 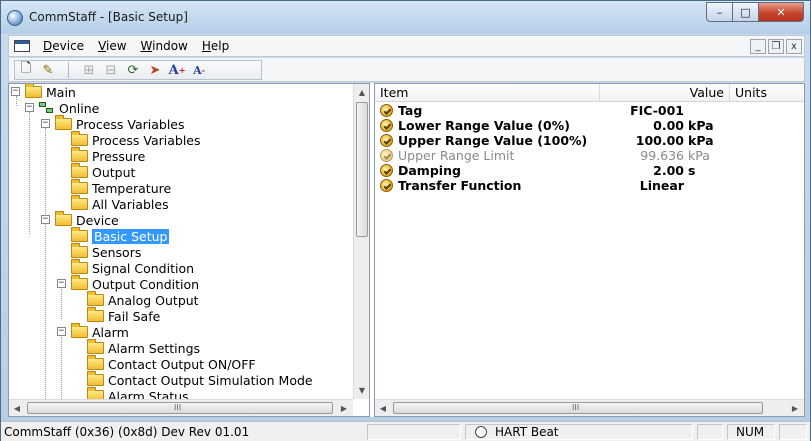 What do you see at coordinates (589, 125) in the screenshot?
I see `list-item: Lower Range Value (0%) 0.00 kPa` at bounding box center [589, 125].